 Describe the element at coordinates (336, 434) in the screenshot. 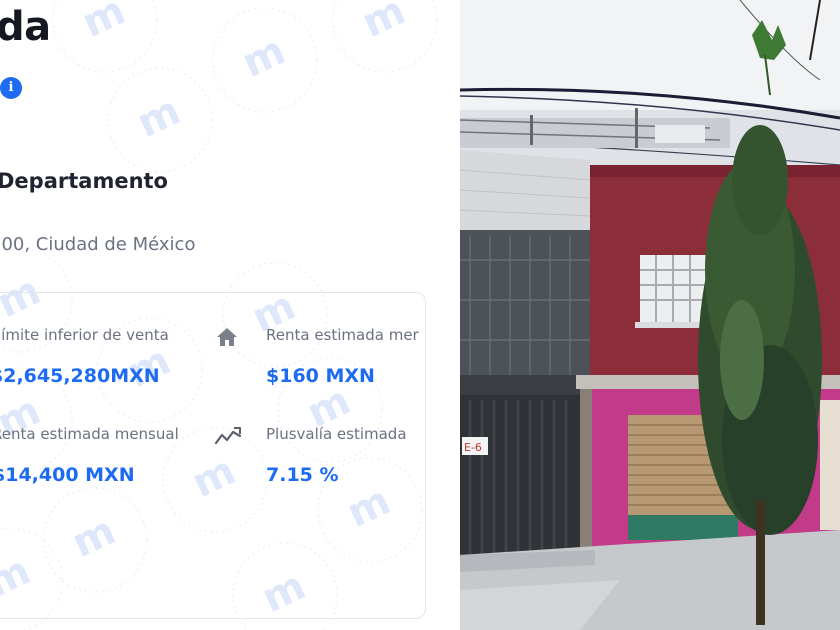

I see `appreciation-label: Plusvalía estimada` at that location.